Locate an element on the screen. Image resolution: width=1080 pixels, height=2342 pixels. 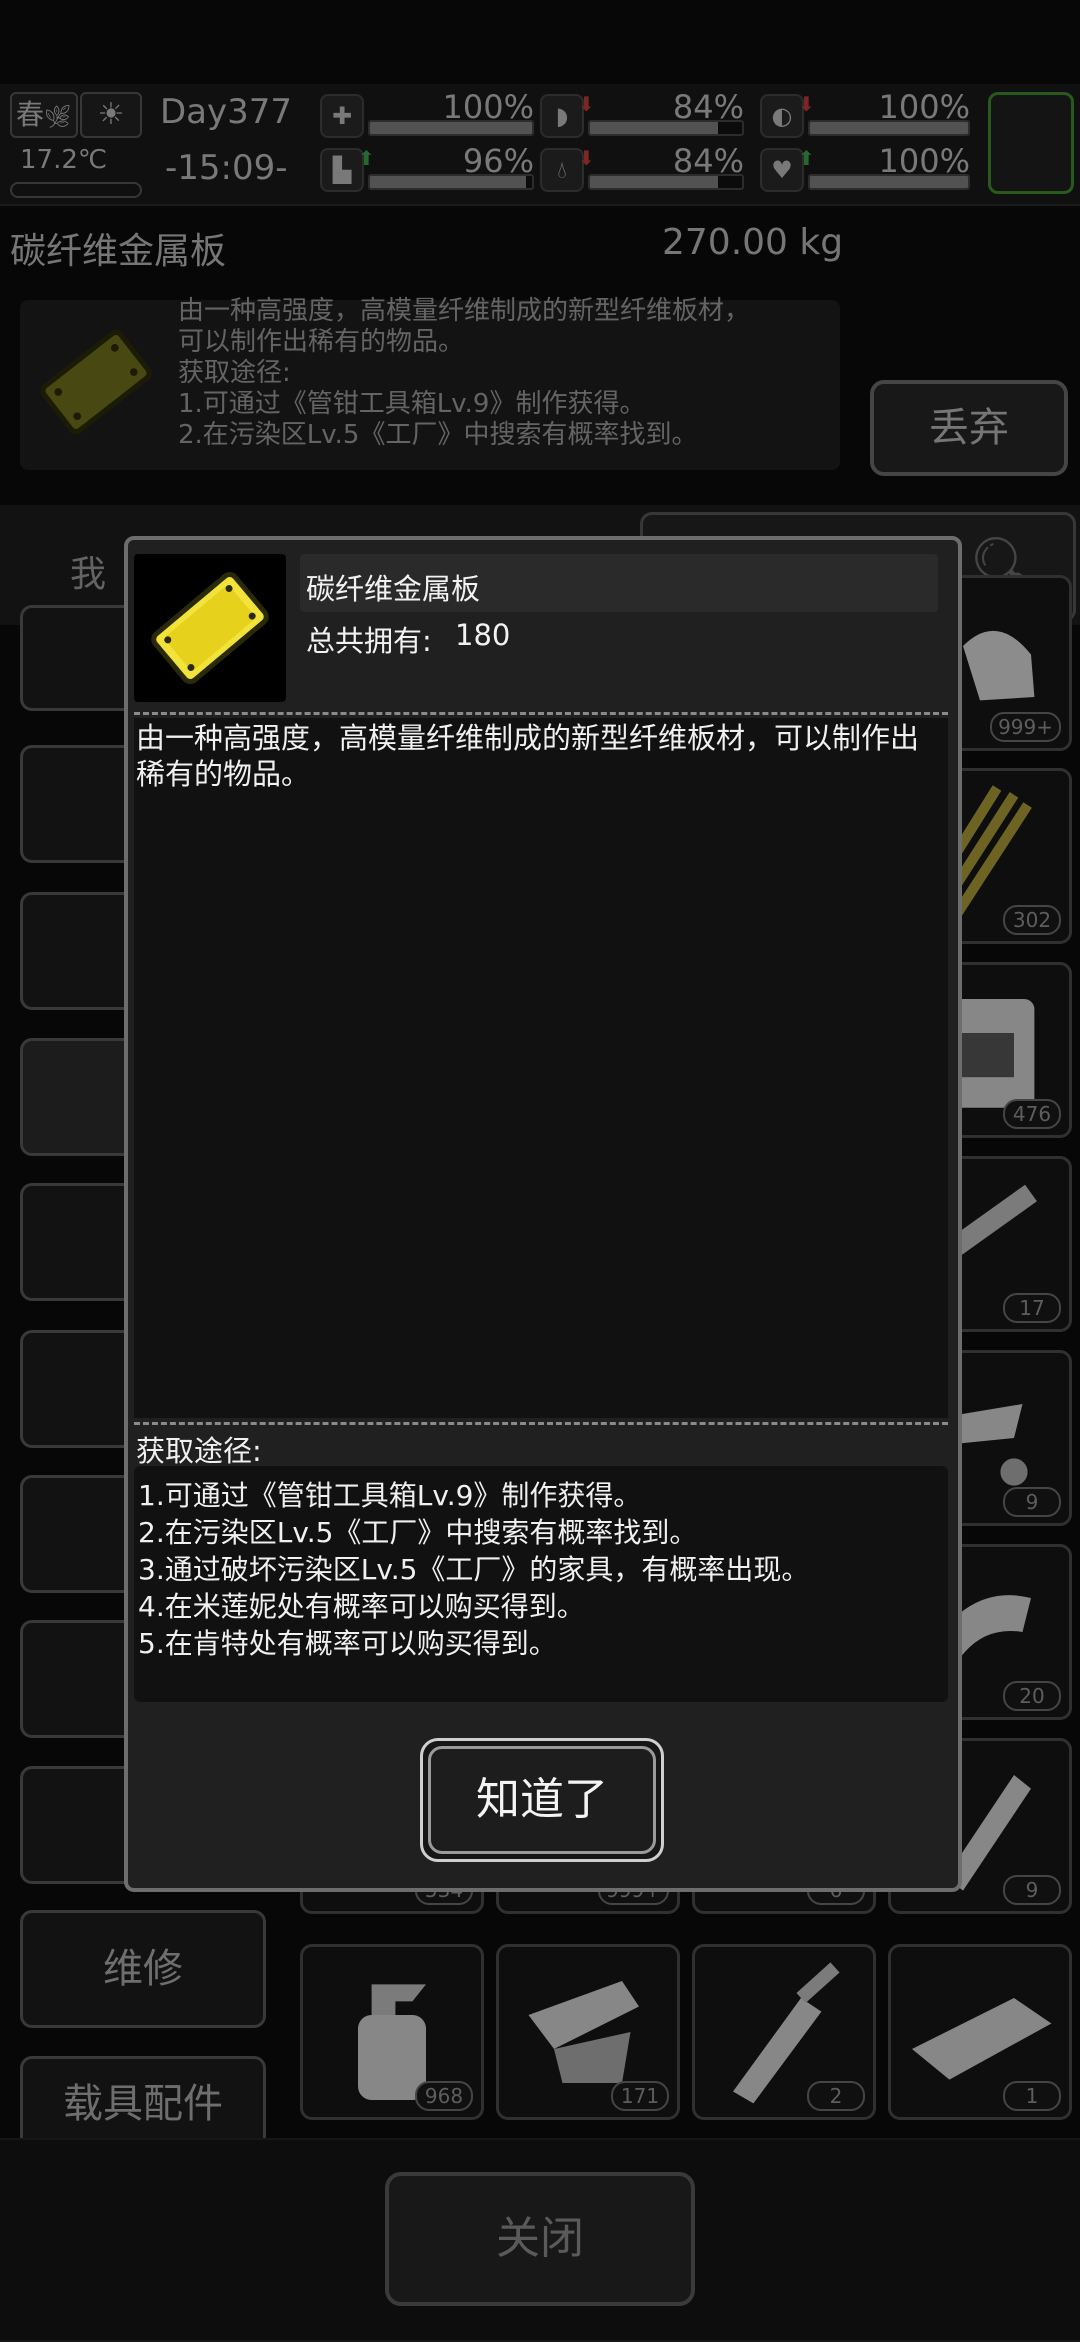
ok-button: 知道了 is located at coordinates (542, 1800).